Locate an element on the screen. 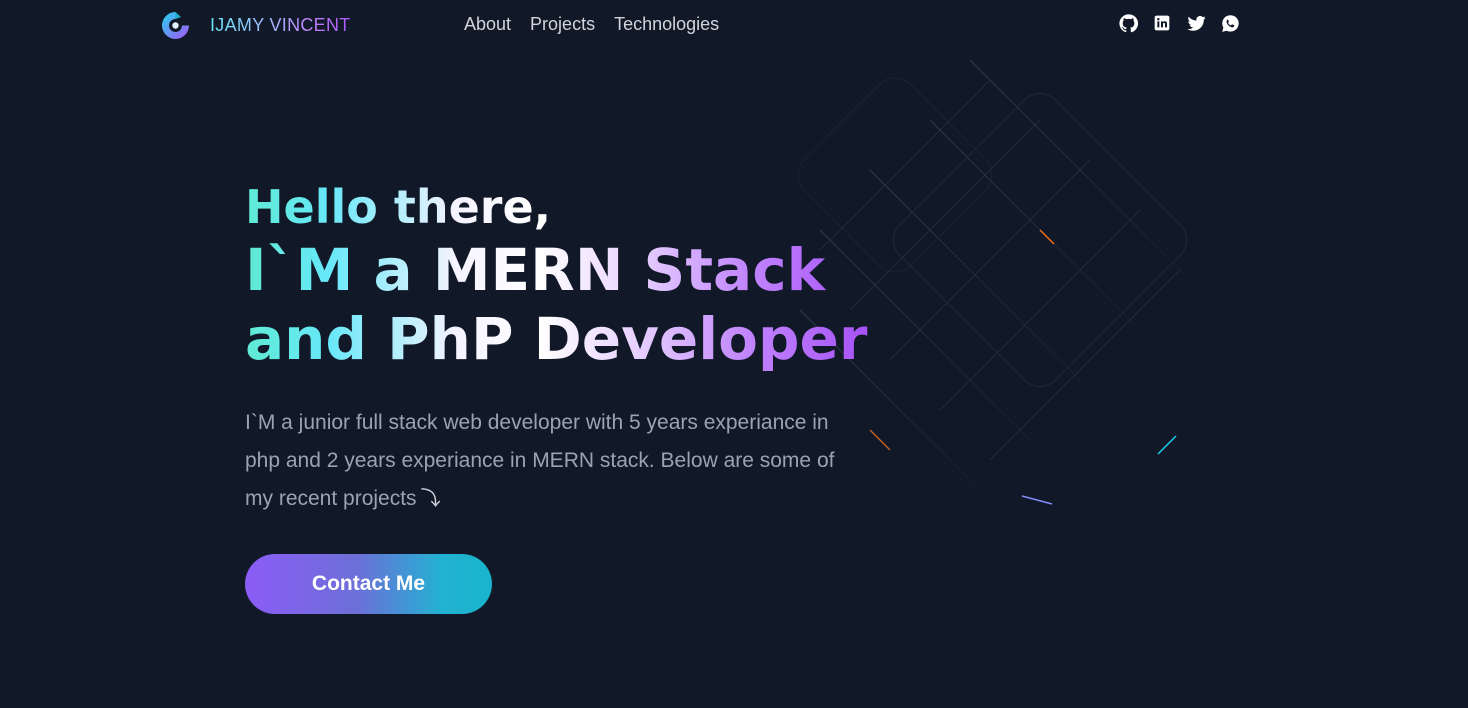 This screenshot has width=1468, height=708. github-icon is located at coordinates (1128, 23).